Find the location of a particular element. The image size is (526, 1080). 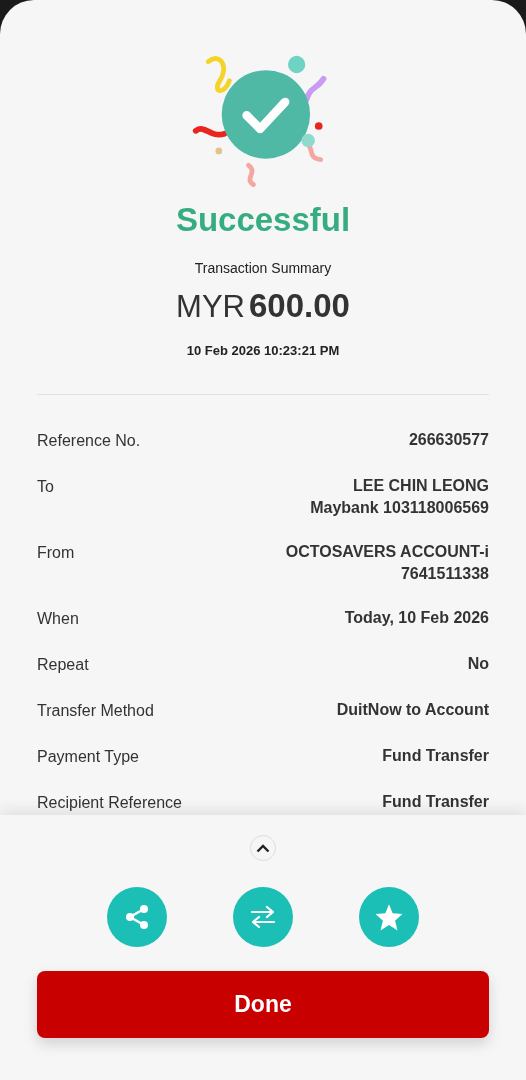

detail-label: When is located at coordinates (58, 619).